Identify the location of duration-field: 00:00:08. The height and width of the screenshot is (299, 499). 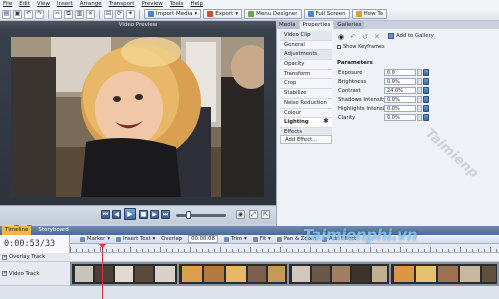
(203, 239).